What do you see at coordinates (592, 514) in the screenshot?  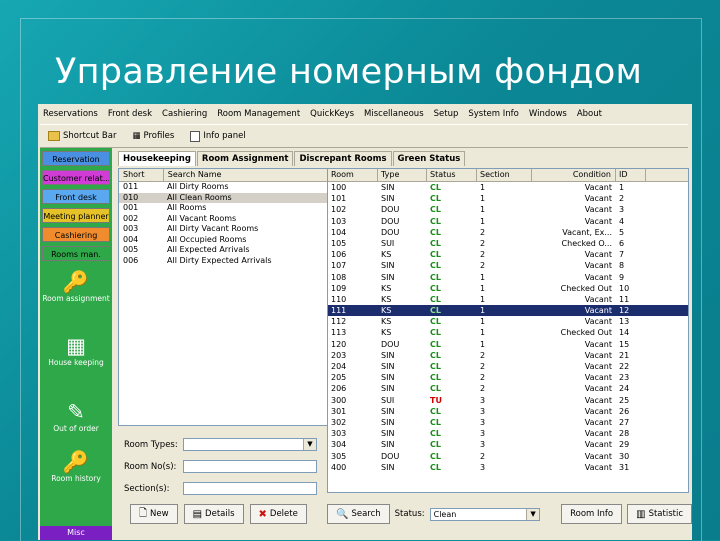 I see `room-info-button: Room Info` at bounding box center [592, 514].